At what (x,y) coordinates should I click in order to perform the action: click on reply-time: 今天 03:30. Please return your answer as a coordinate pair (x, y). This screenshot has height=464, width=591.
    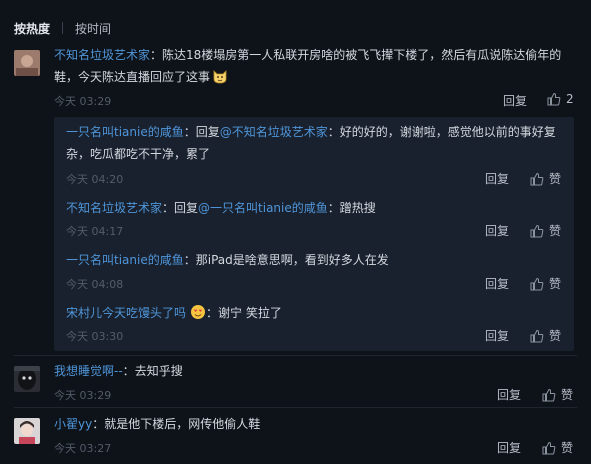
    Looking at the image, I should click on (95, 336).